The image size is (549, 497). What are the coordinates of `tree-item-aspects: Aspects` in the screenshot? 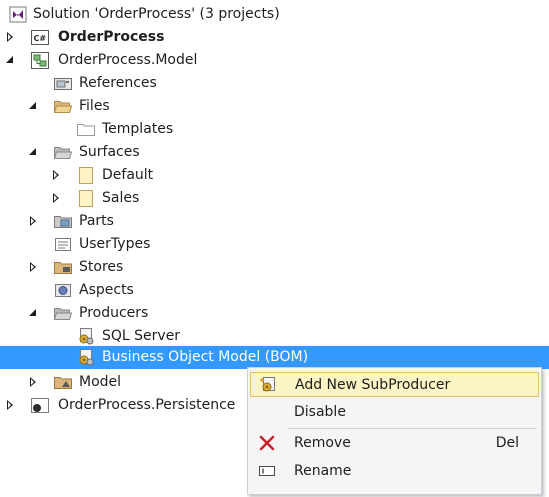 It's located at (274, 290).